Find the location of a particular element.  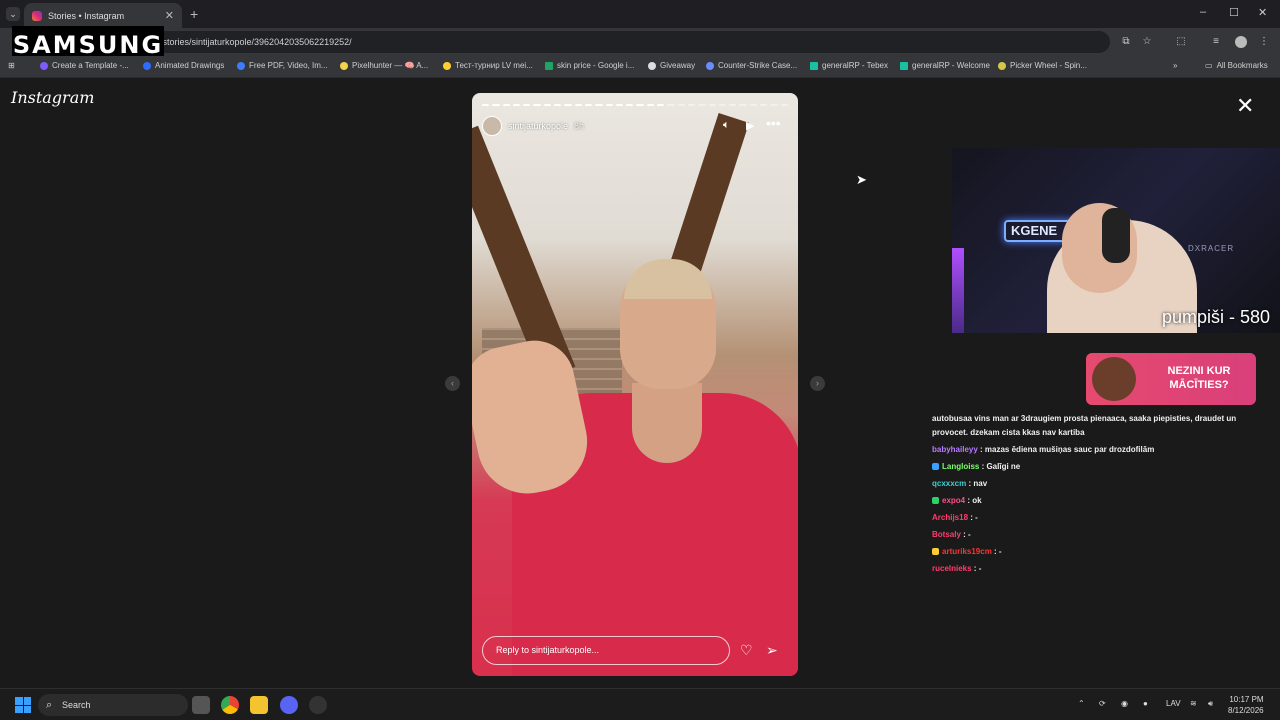

maximize-button: ☐ is located at coordinates (1234, 12).